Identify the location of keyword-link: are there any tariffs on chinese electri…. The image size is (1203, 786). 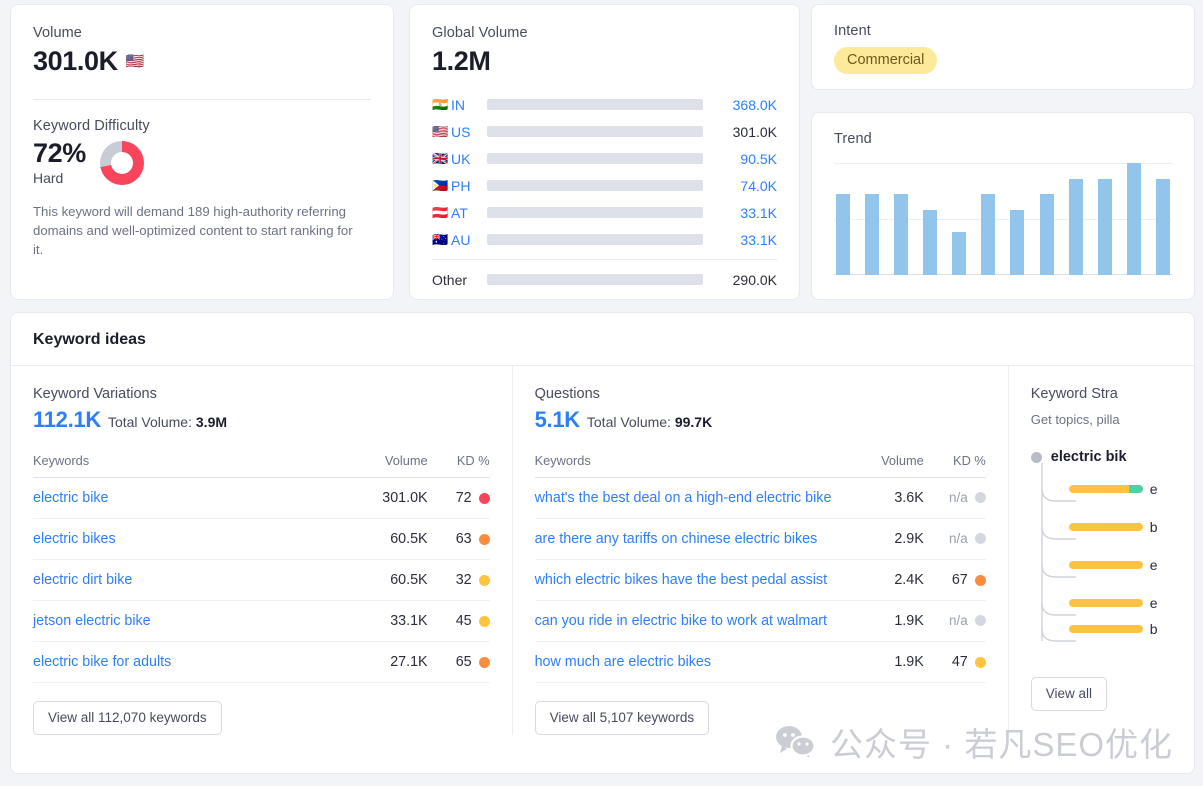
(676, 539).